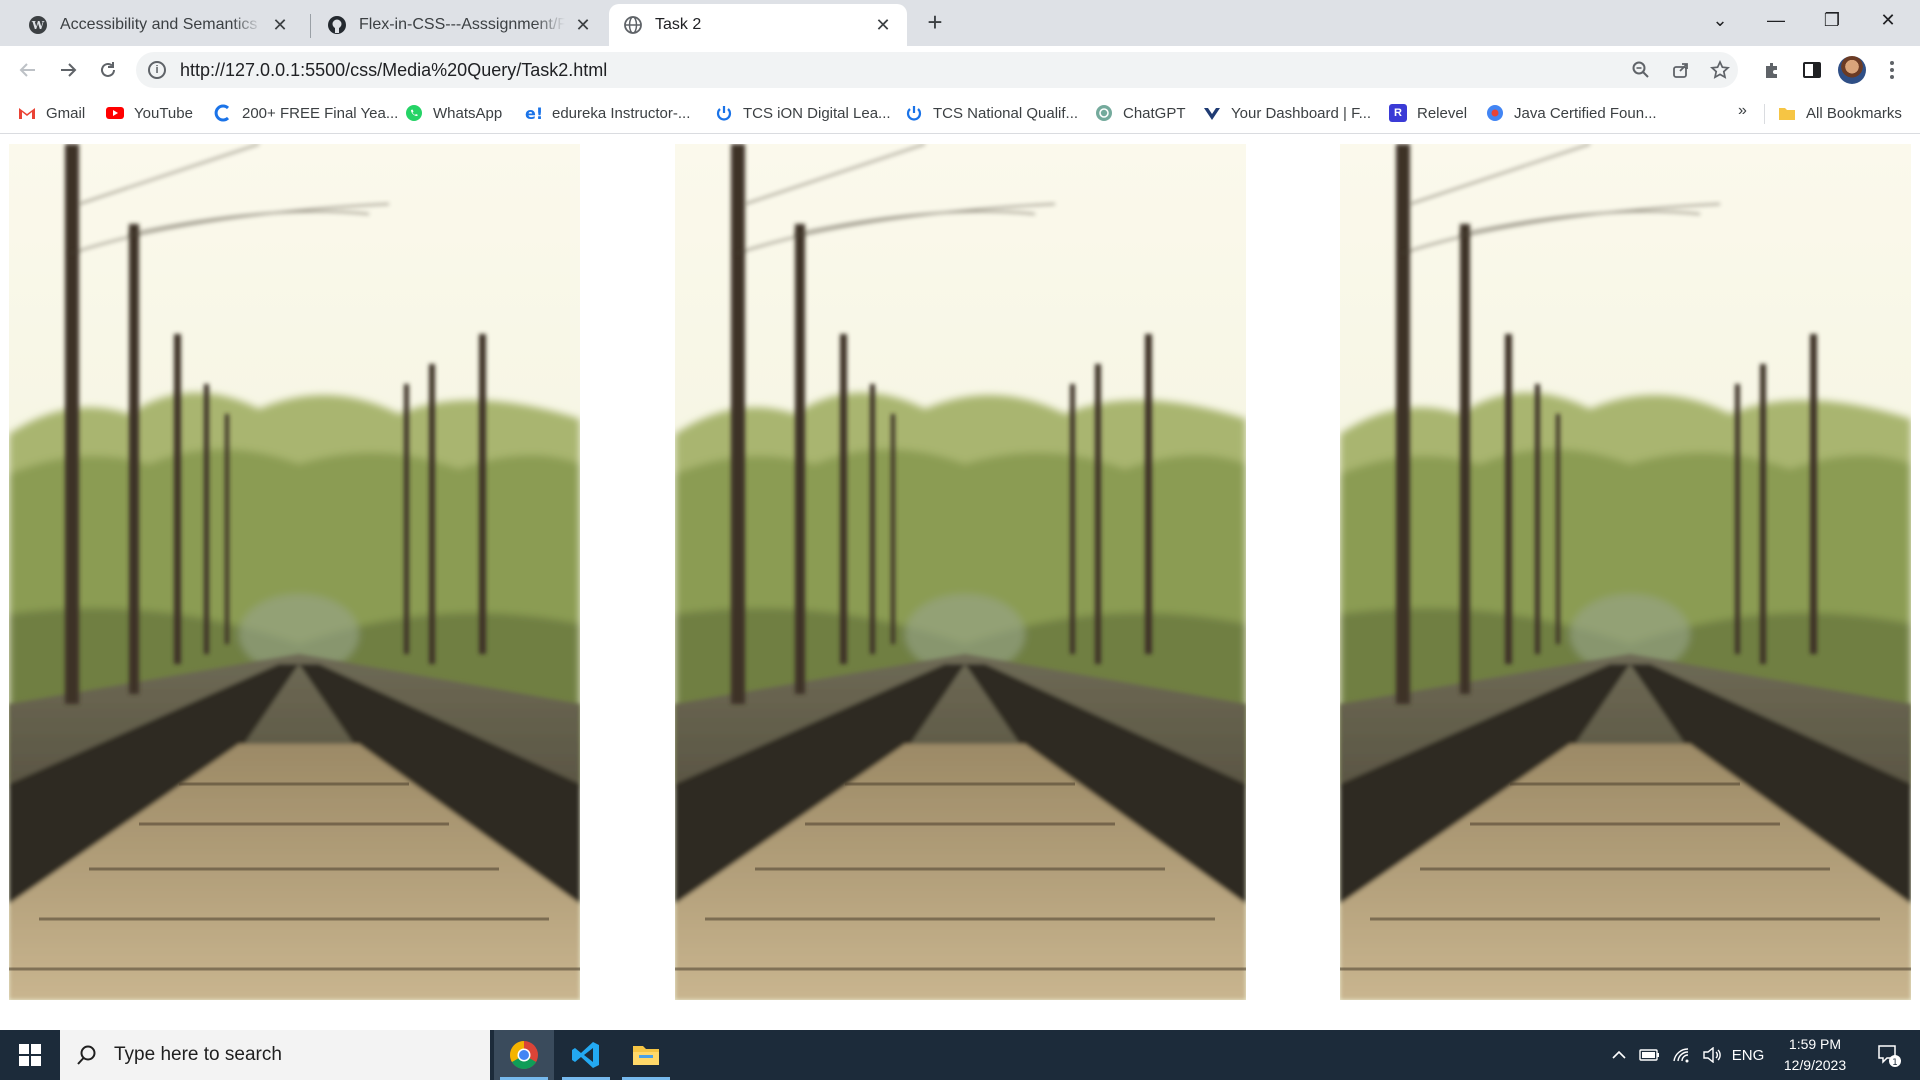 This screenshot has width=1920, height=1080. Describe the element at coordinates (1812, 70) in the screenshot. I see `side-panel-icon` at that location.